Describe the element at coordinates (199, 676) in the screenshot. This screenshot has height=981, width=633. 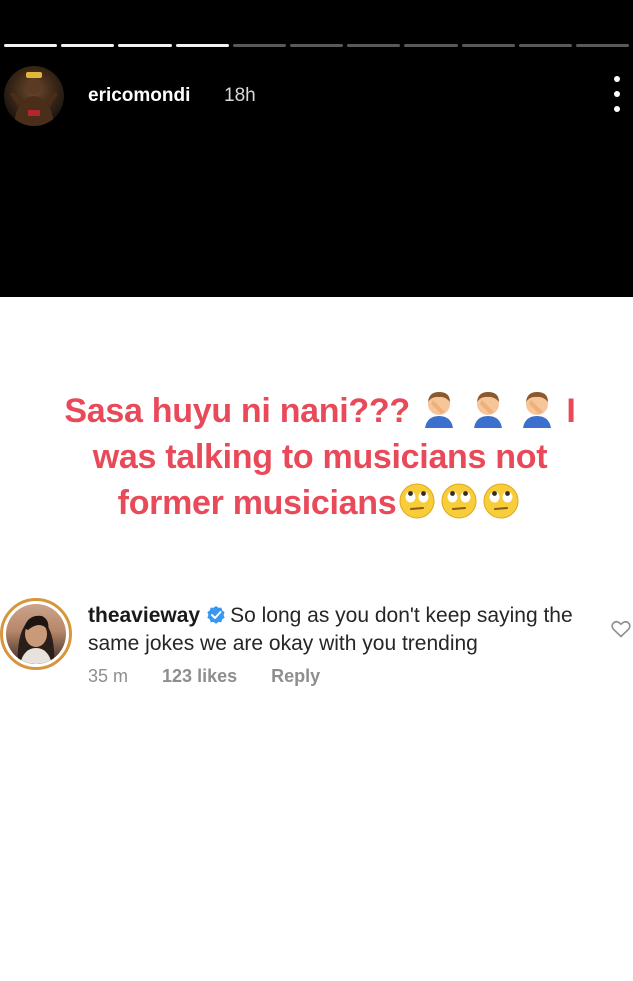
I see `comment-likes: 123 likes` at that location.